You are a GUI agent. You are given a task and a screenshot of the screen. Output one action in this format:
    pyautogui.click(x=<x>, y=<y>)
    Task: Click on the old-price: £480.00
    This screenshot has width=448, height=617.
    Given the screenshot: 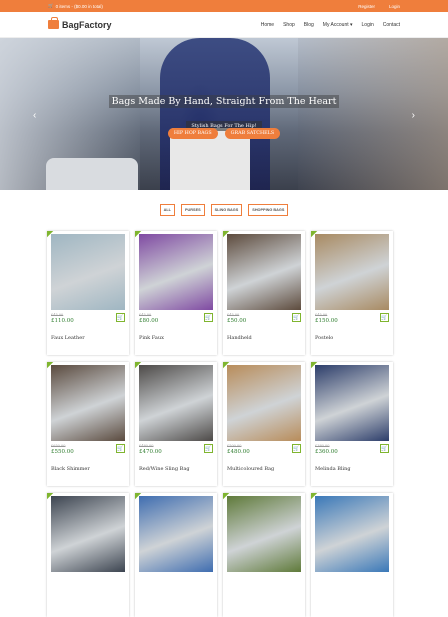 What is the action you would take?
    pyautogui.click(x=146, y=446)
    